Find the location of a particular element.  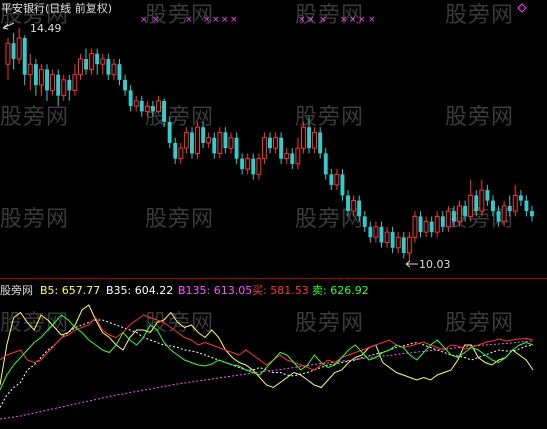

legend-b5: B5: 657.77 is located at coordinates (70, 290).